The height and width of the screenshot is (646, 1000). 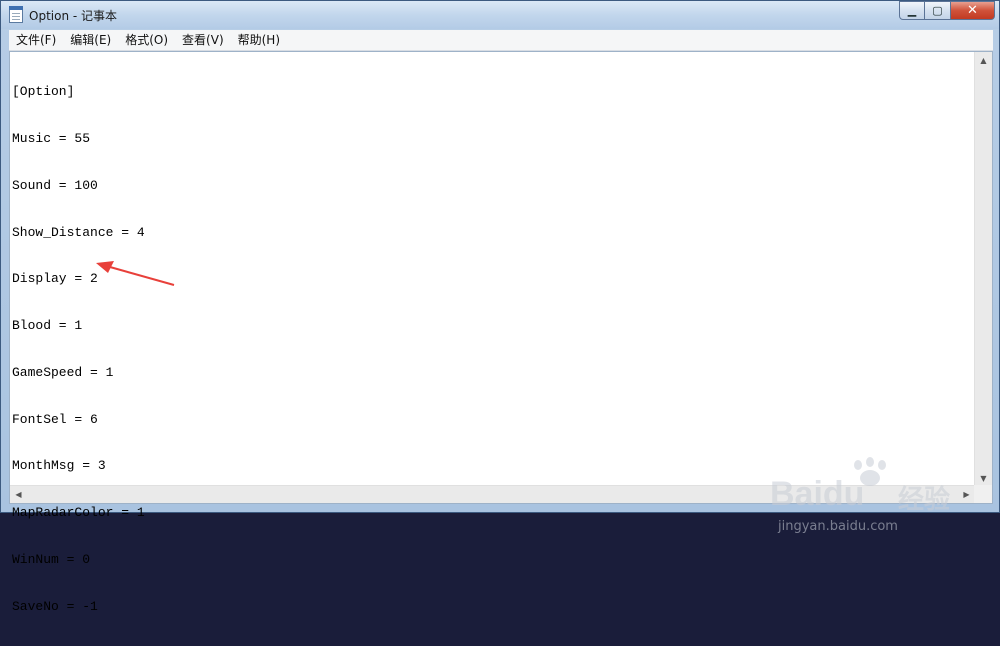 What do you see at coordinates (73, 16) in the screenshot?
I see `window-title: Option - 记事本` at bounding box center [73, 16].